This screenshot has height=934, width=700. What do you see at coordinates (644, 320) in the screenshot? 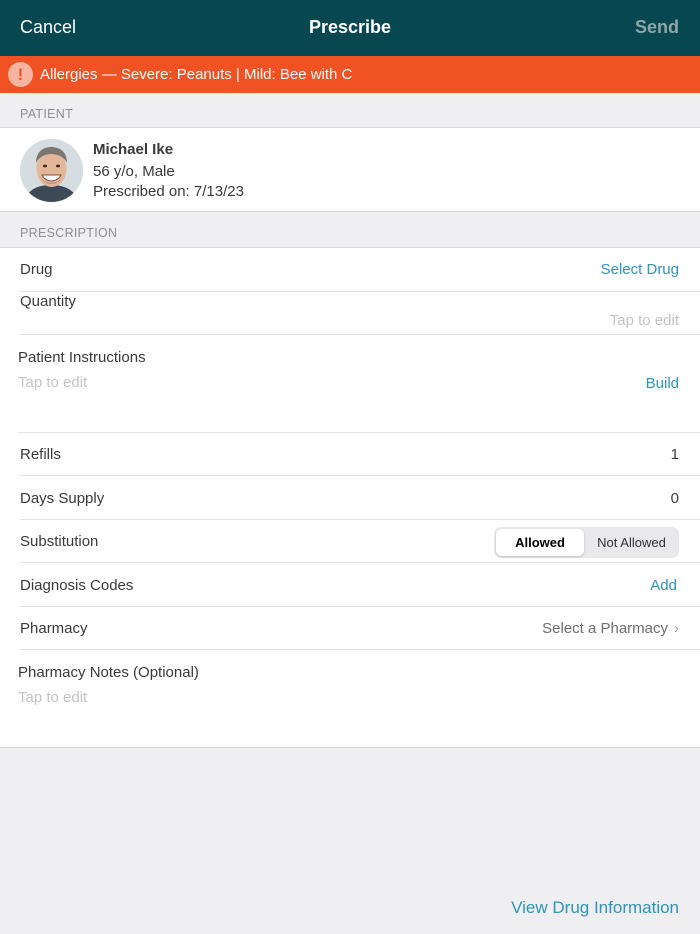
I see `quantity-field: Tap to edit` at bounding box center [644, 320].